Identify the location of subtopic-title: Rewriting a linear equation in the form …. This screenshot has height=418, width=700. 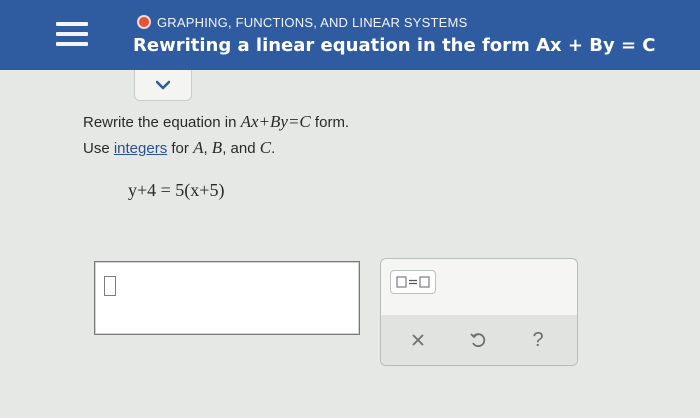
(394, 45).